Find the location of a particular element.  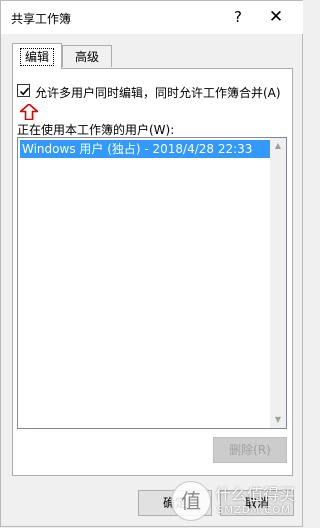

allow-changes-checkbox is located at coordinates (23, 90).